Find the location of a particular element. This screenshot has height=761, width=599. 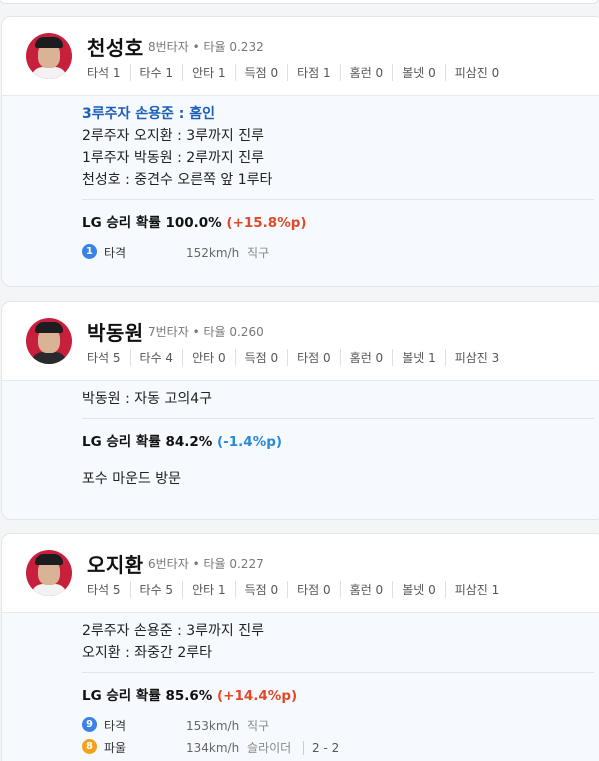

event-line: 2루주자 오지환 : 3루까지 진루 is located at coordinates (173, 136).